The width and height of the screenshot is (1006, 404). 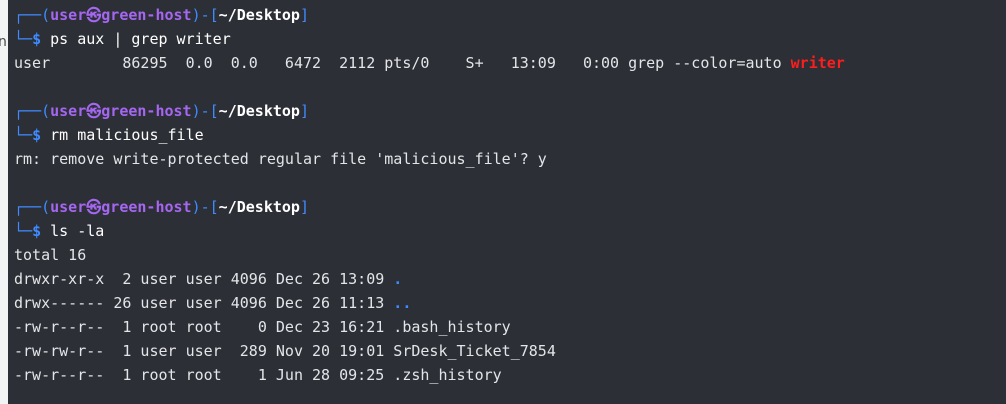 I want to click on ls-entry-meta: -rw-r--r-- 1 root root 0 Dec 23 16:21, so click(x=204, y=327).